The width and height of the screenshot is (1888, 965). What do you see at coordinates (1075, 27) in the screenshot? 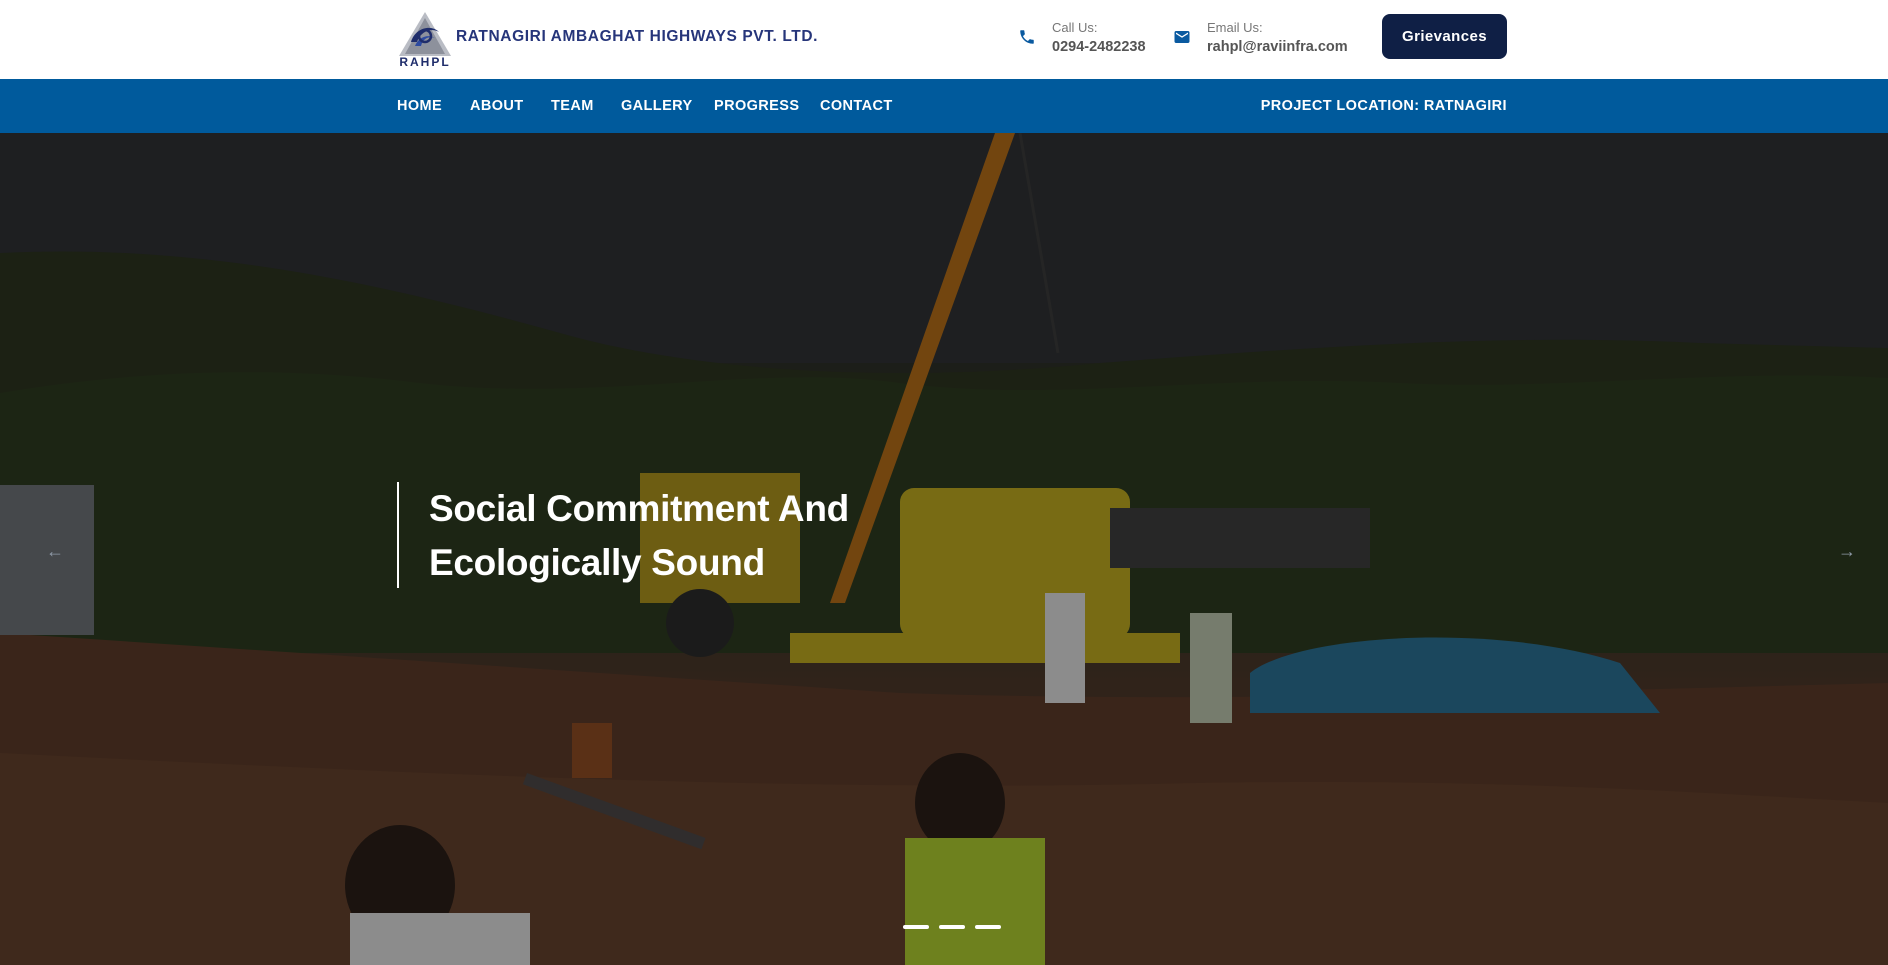
I see `phone-label: Call Us:` at bounding box center [1075, 27].